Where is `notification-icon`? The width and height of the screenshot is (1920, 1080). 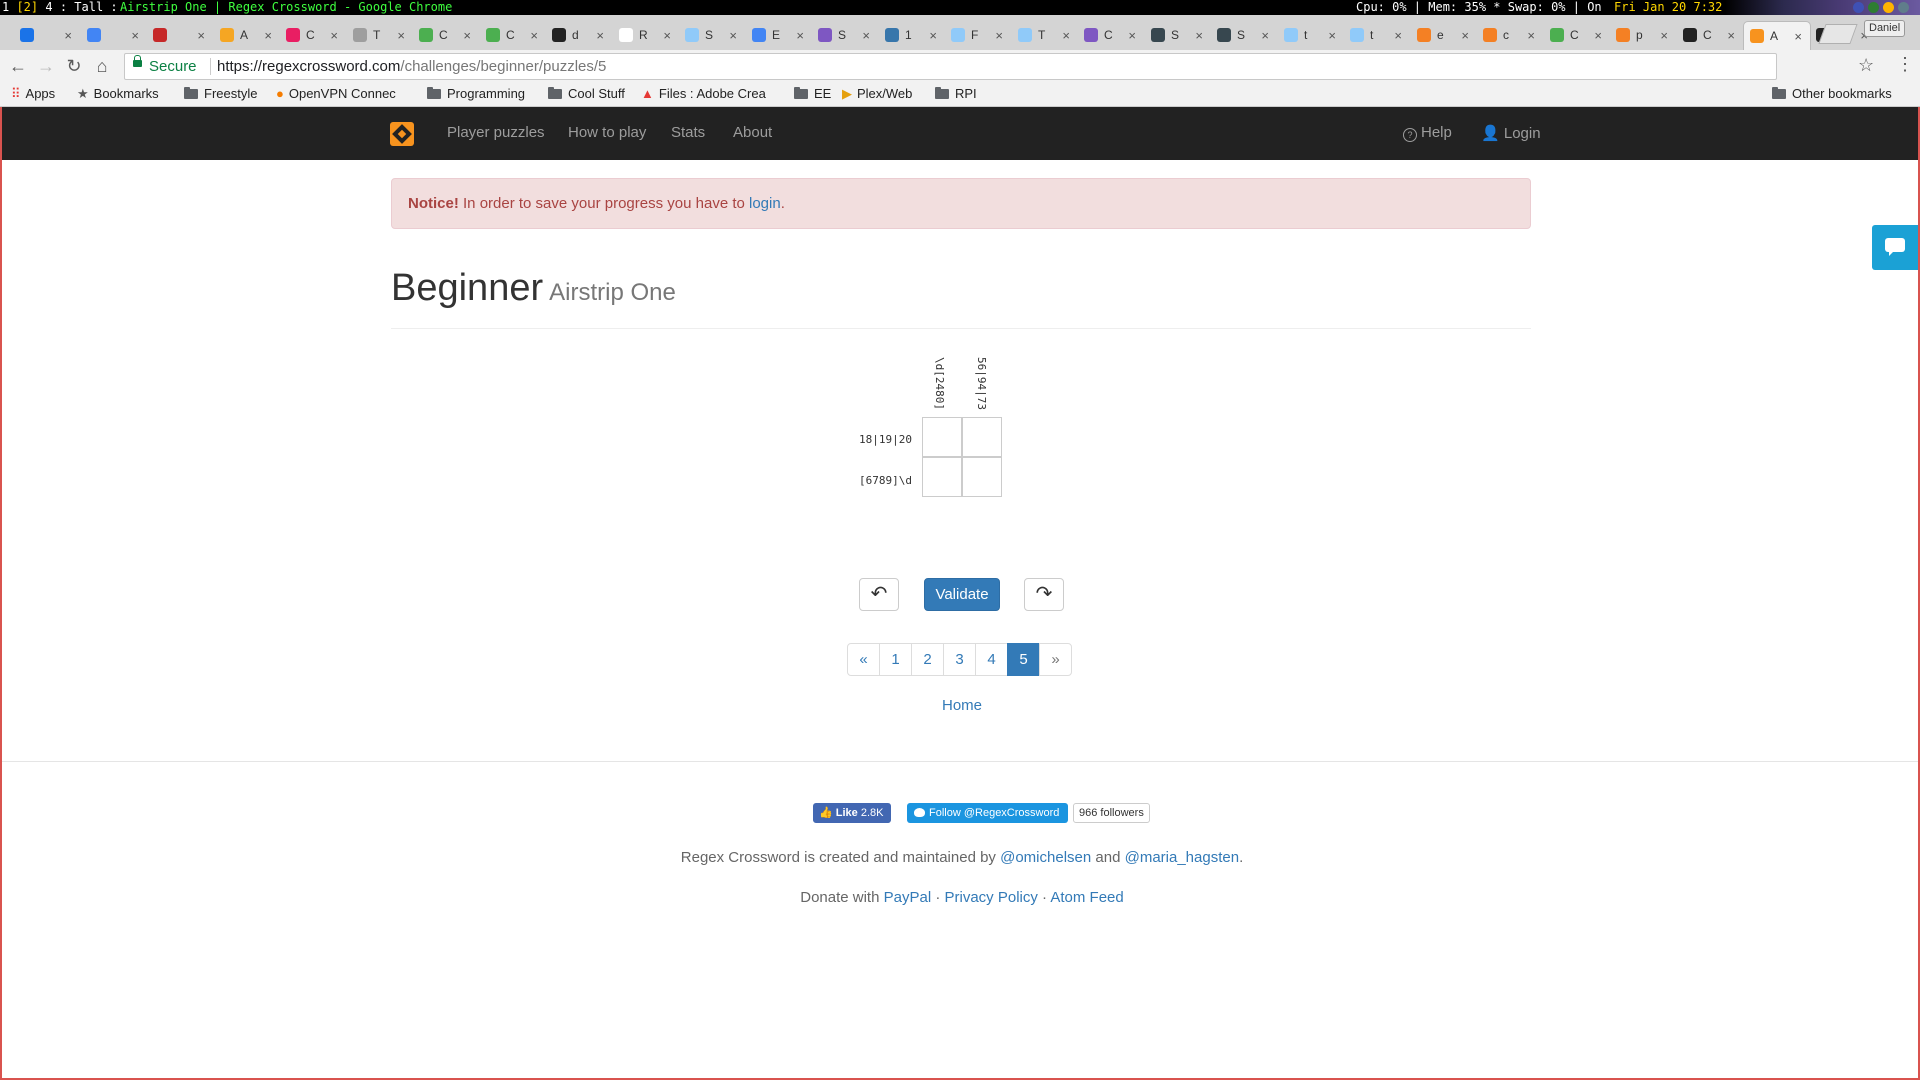
notification-icon is located at coordinates (1873, 7).